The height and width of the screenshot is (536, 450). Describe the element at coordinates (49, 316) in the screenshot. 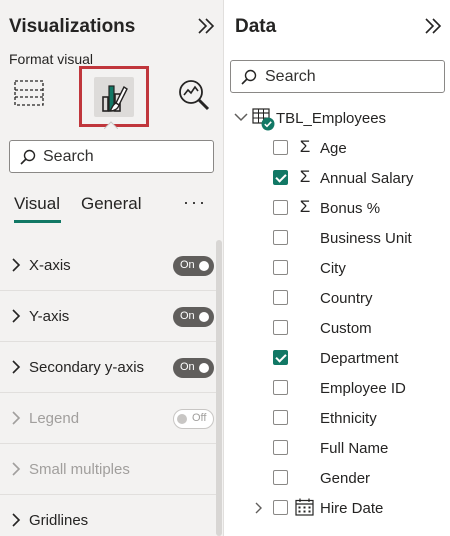

I see `section-label: Y-axis` at that location.